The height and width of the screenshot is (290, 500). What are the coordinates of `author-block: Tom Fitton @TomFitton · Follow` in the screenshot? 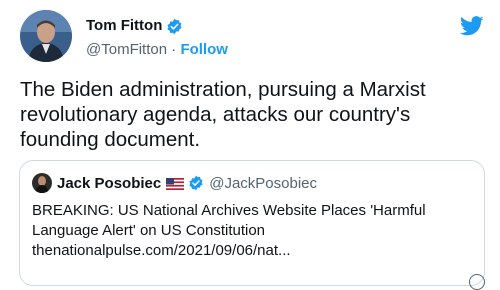 It's located at (157, 38).